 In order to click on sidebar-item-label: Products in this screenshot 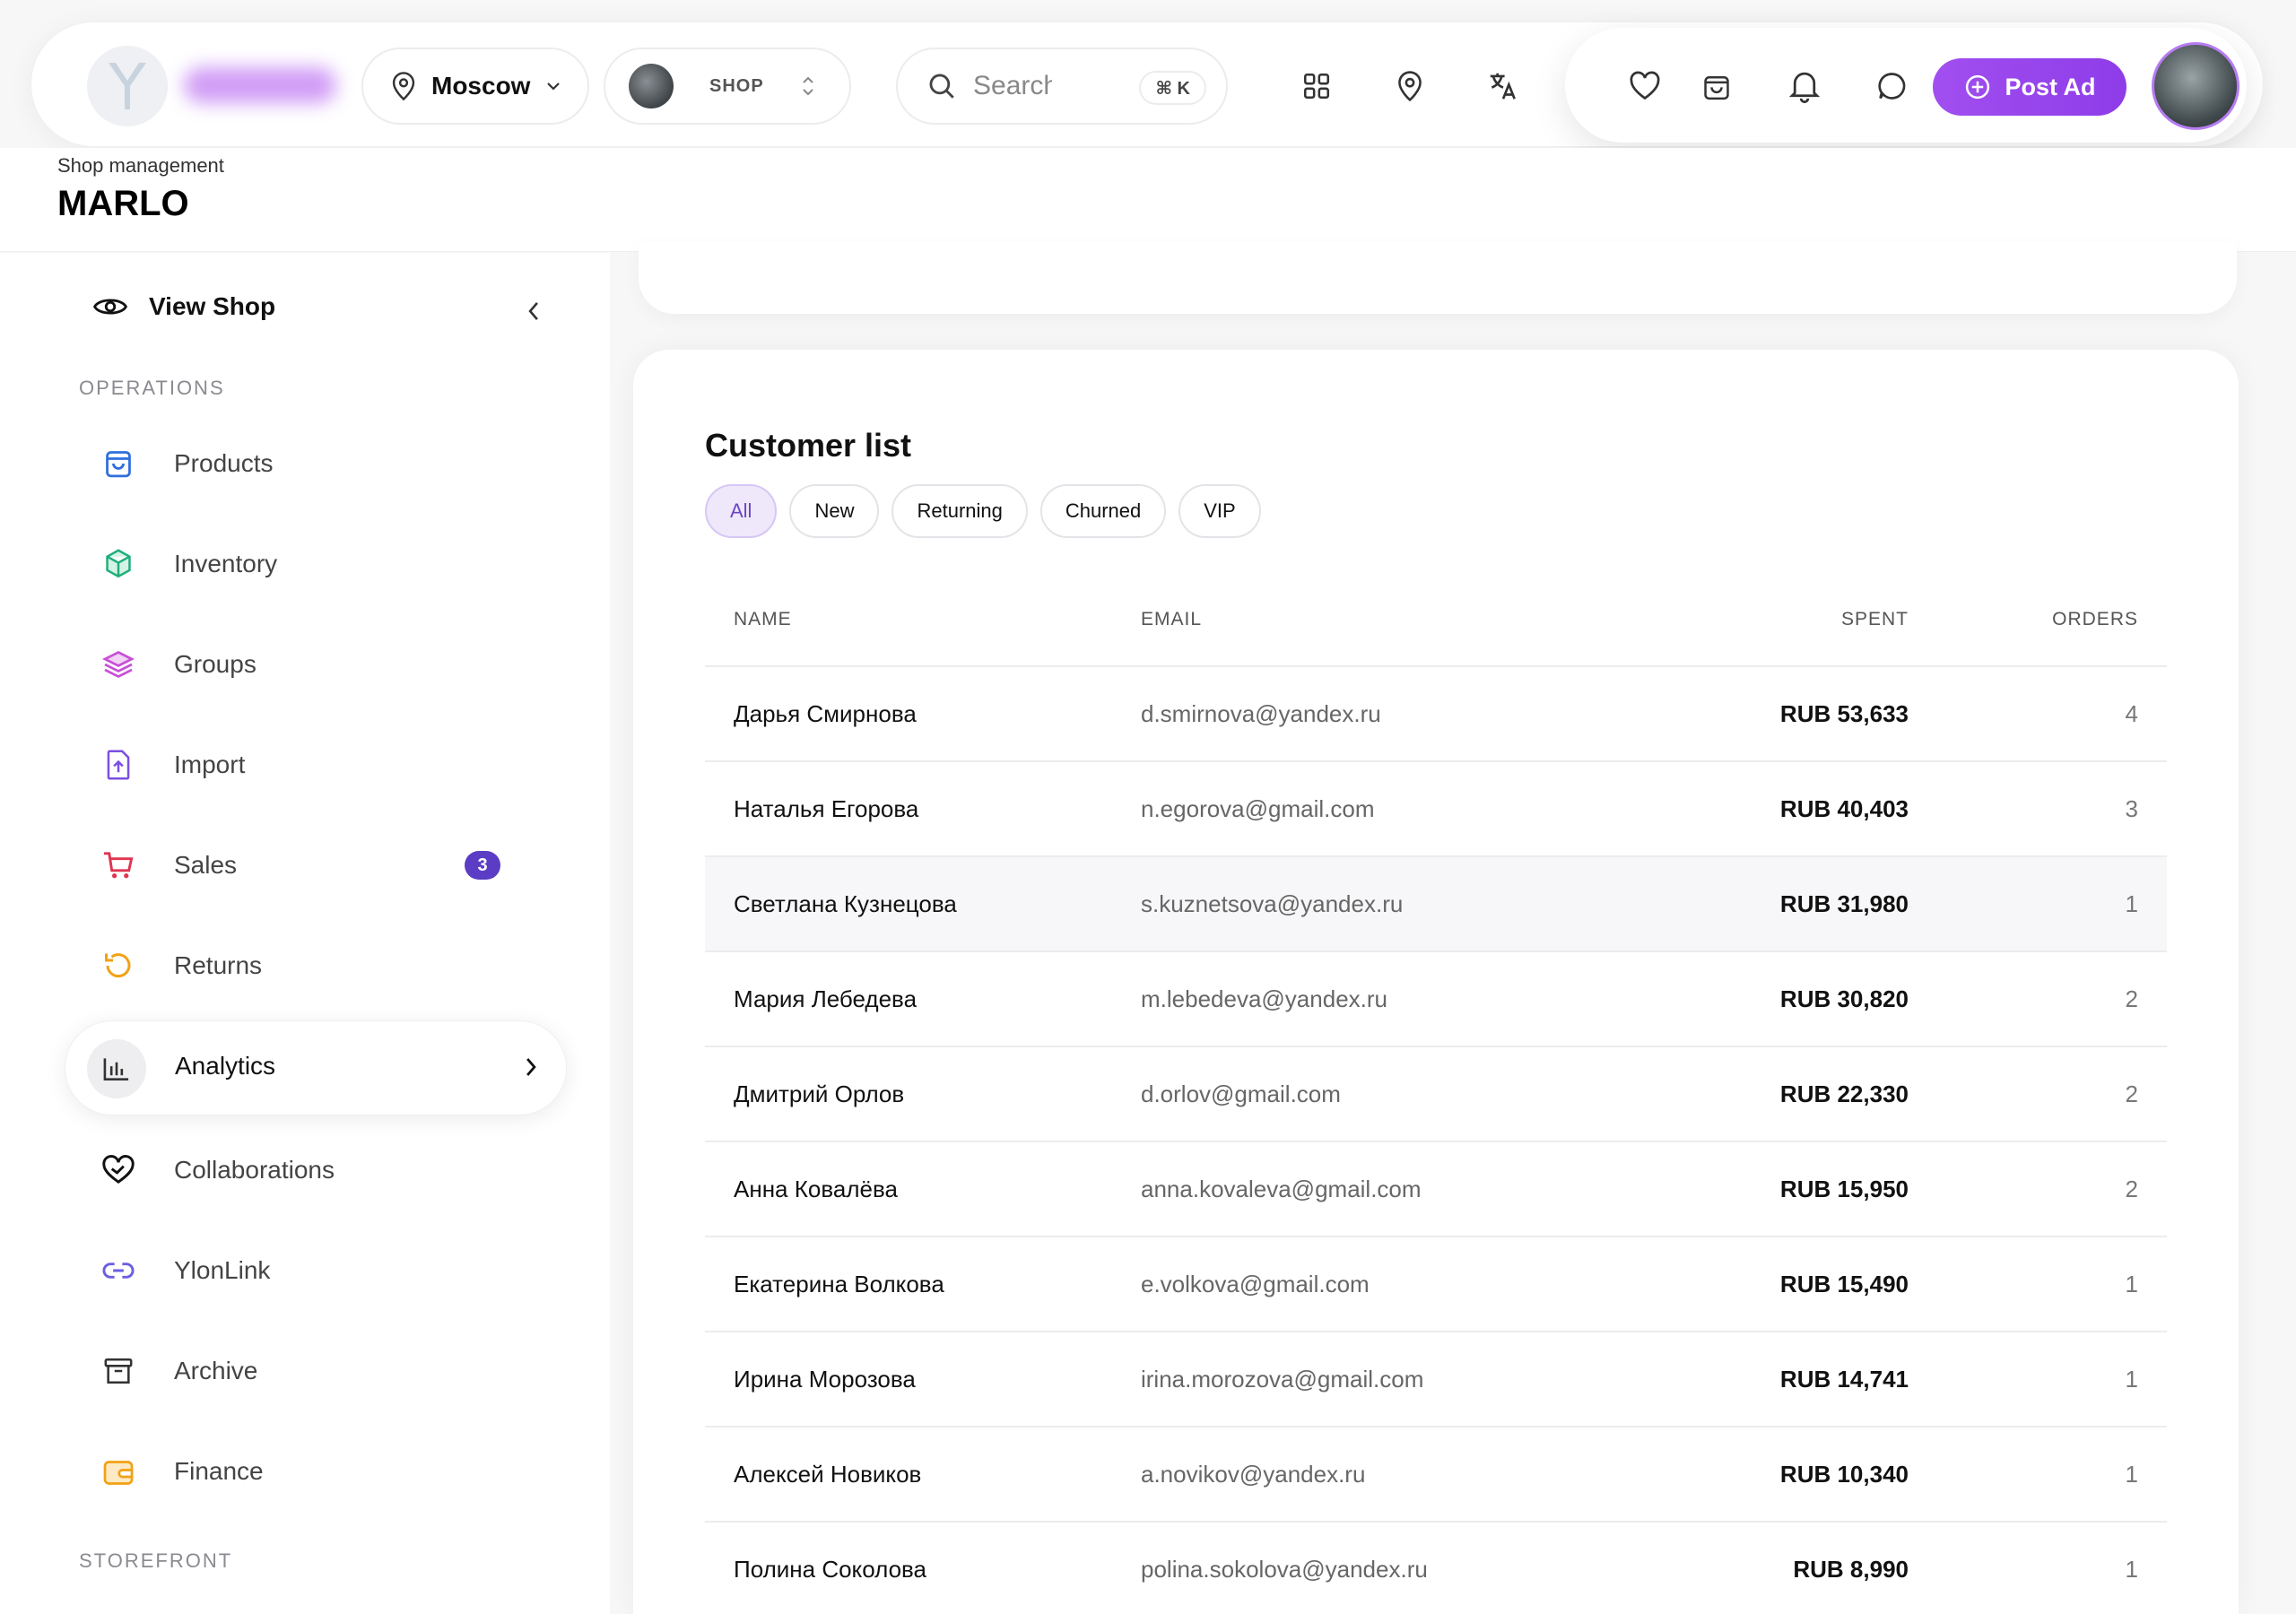, I will do `click(224, 463)`.